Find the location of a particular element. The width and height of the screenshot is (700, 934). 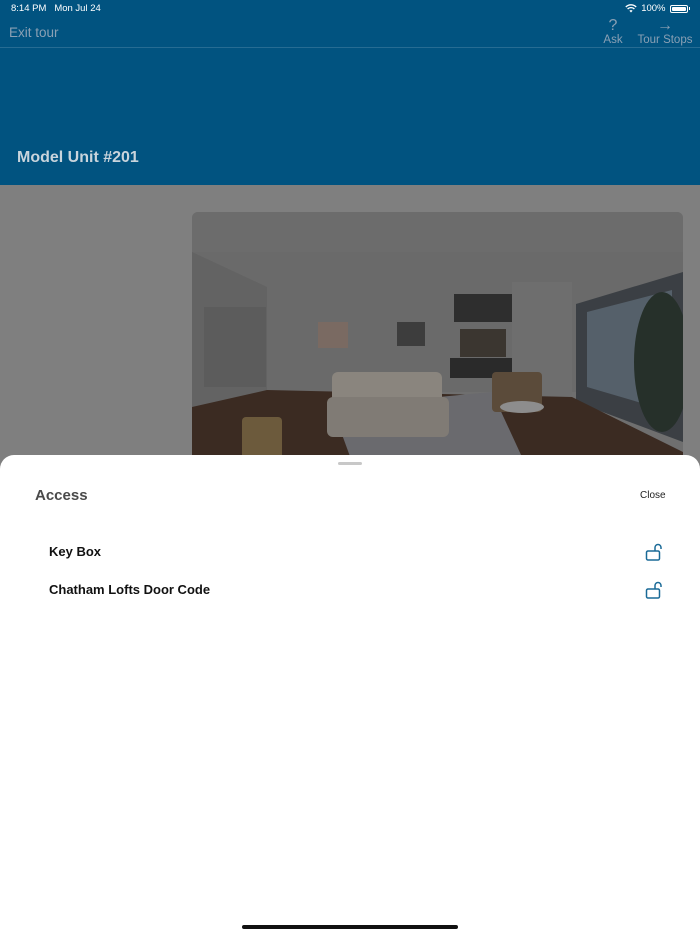

access-item-door-code: Chatham Lofts Door Code is located at coordinates (356, 590).